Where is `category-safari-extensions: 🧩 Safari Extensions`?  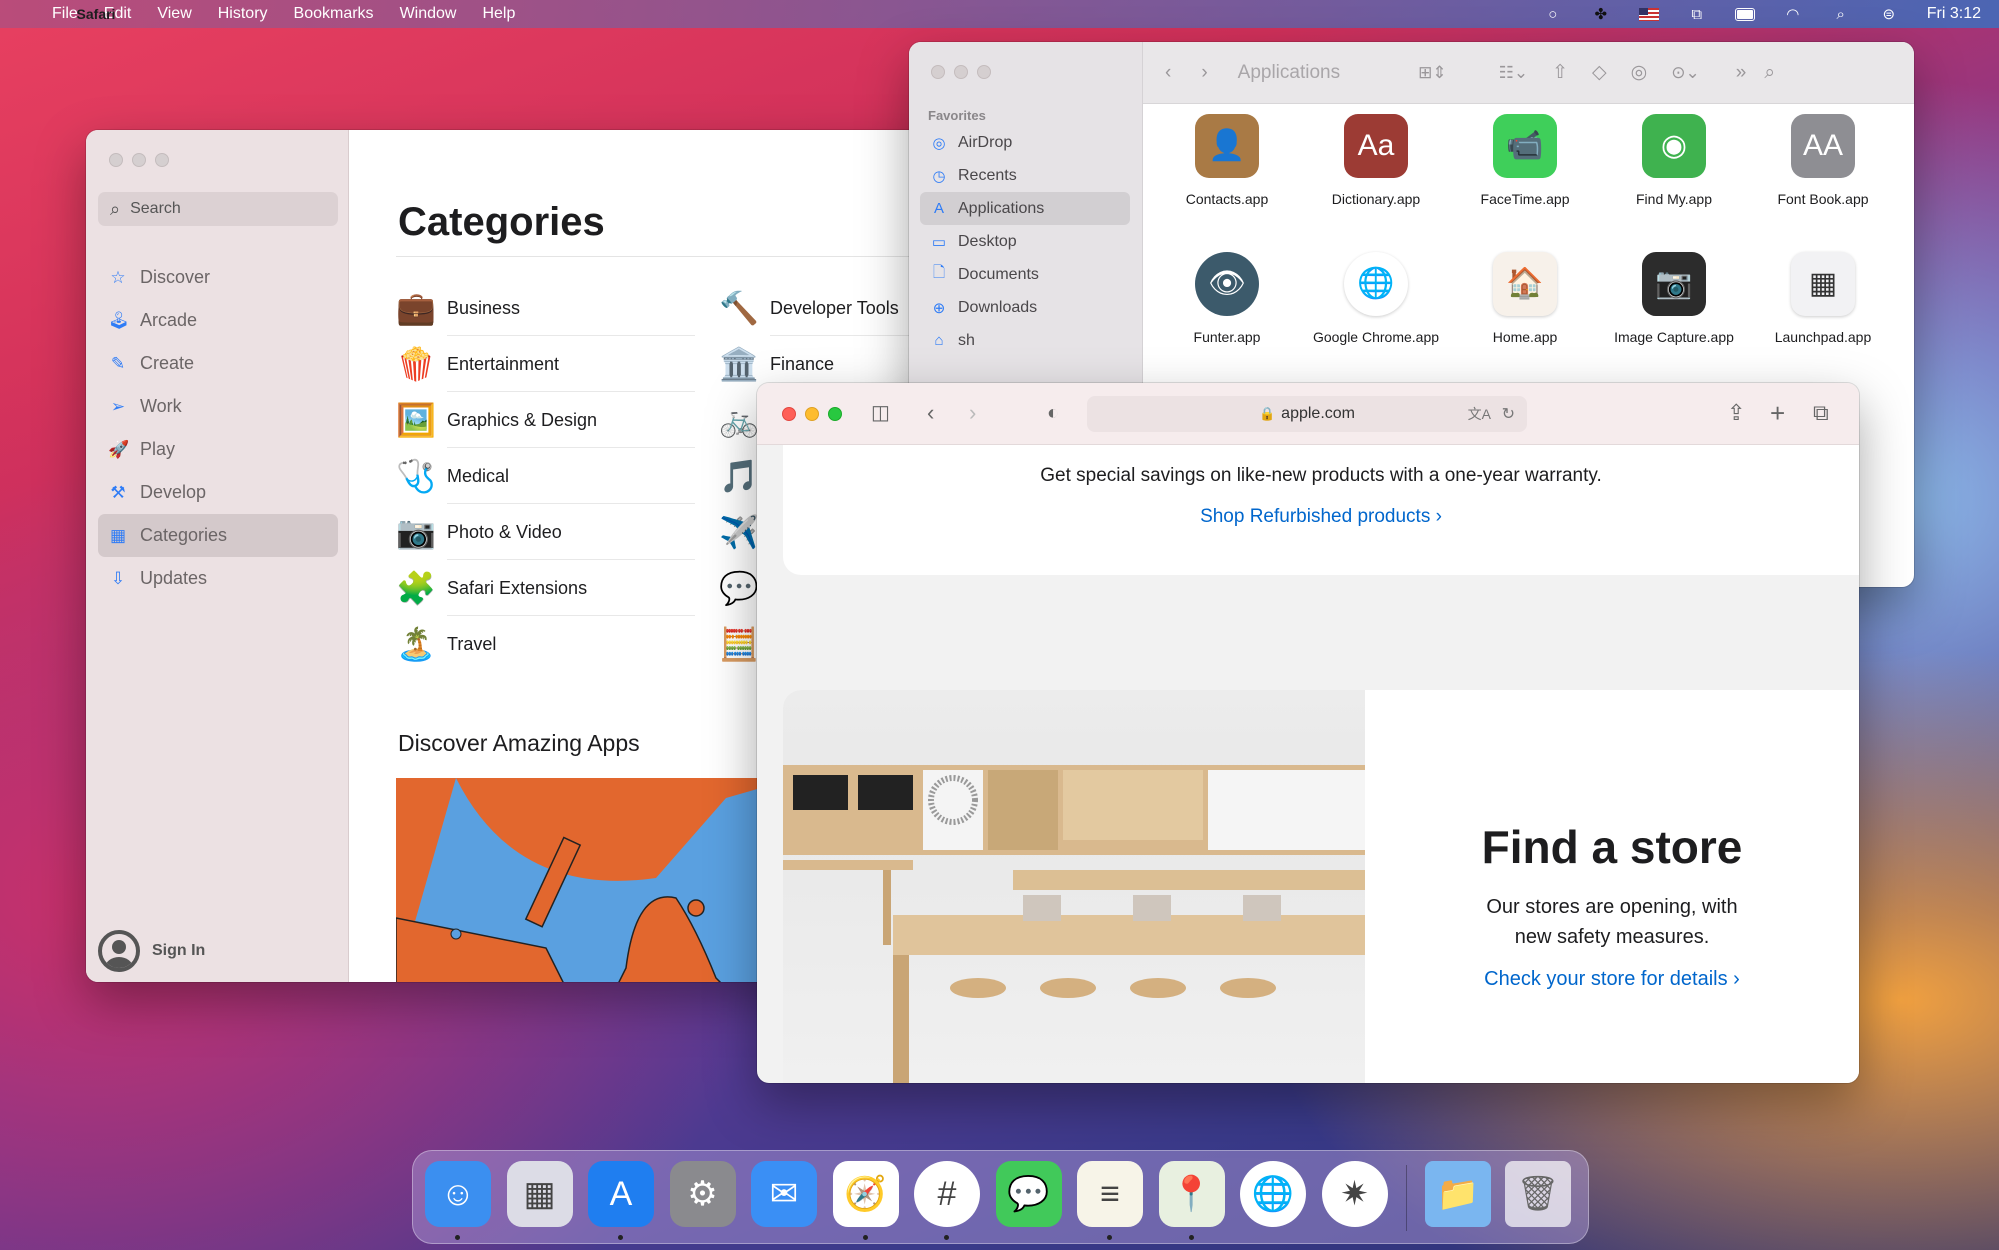
category-safari-extensions: 🧩 Safari Extensions is located at coordinates (545, 588).